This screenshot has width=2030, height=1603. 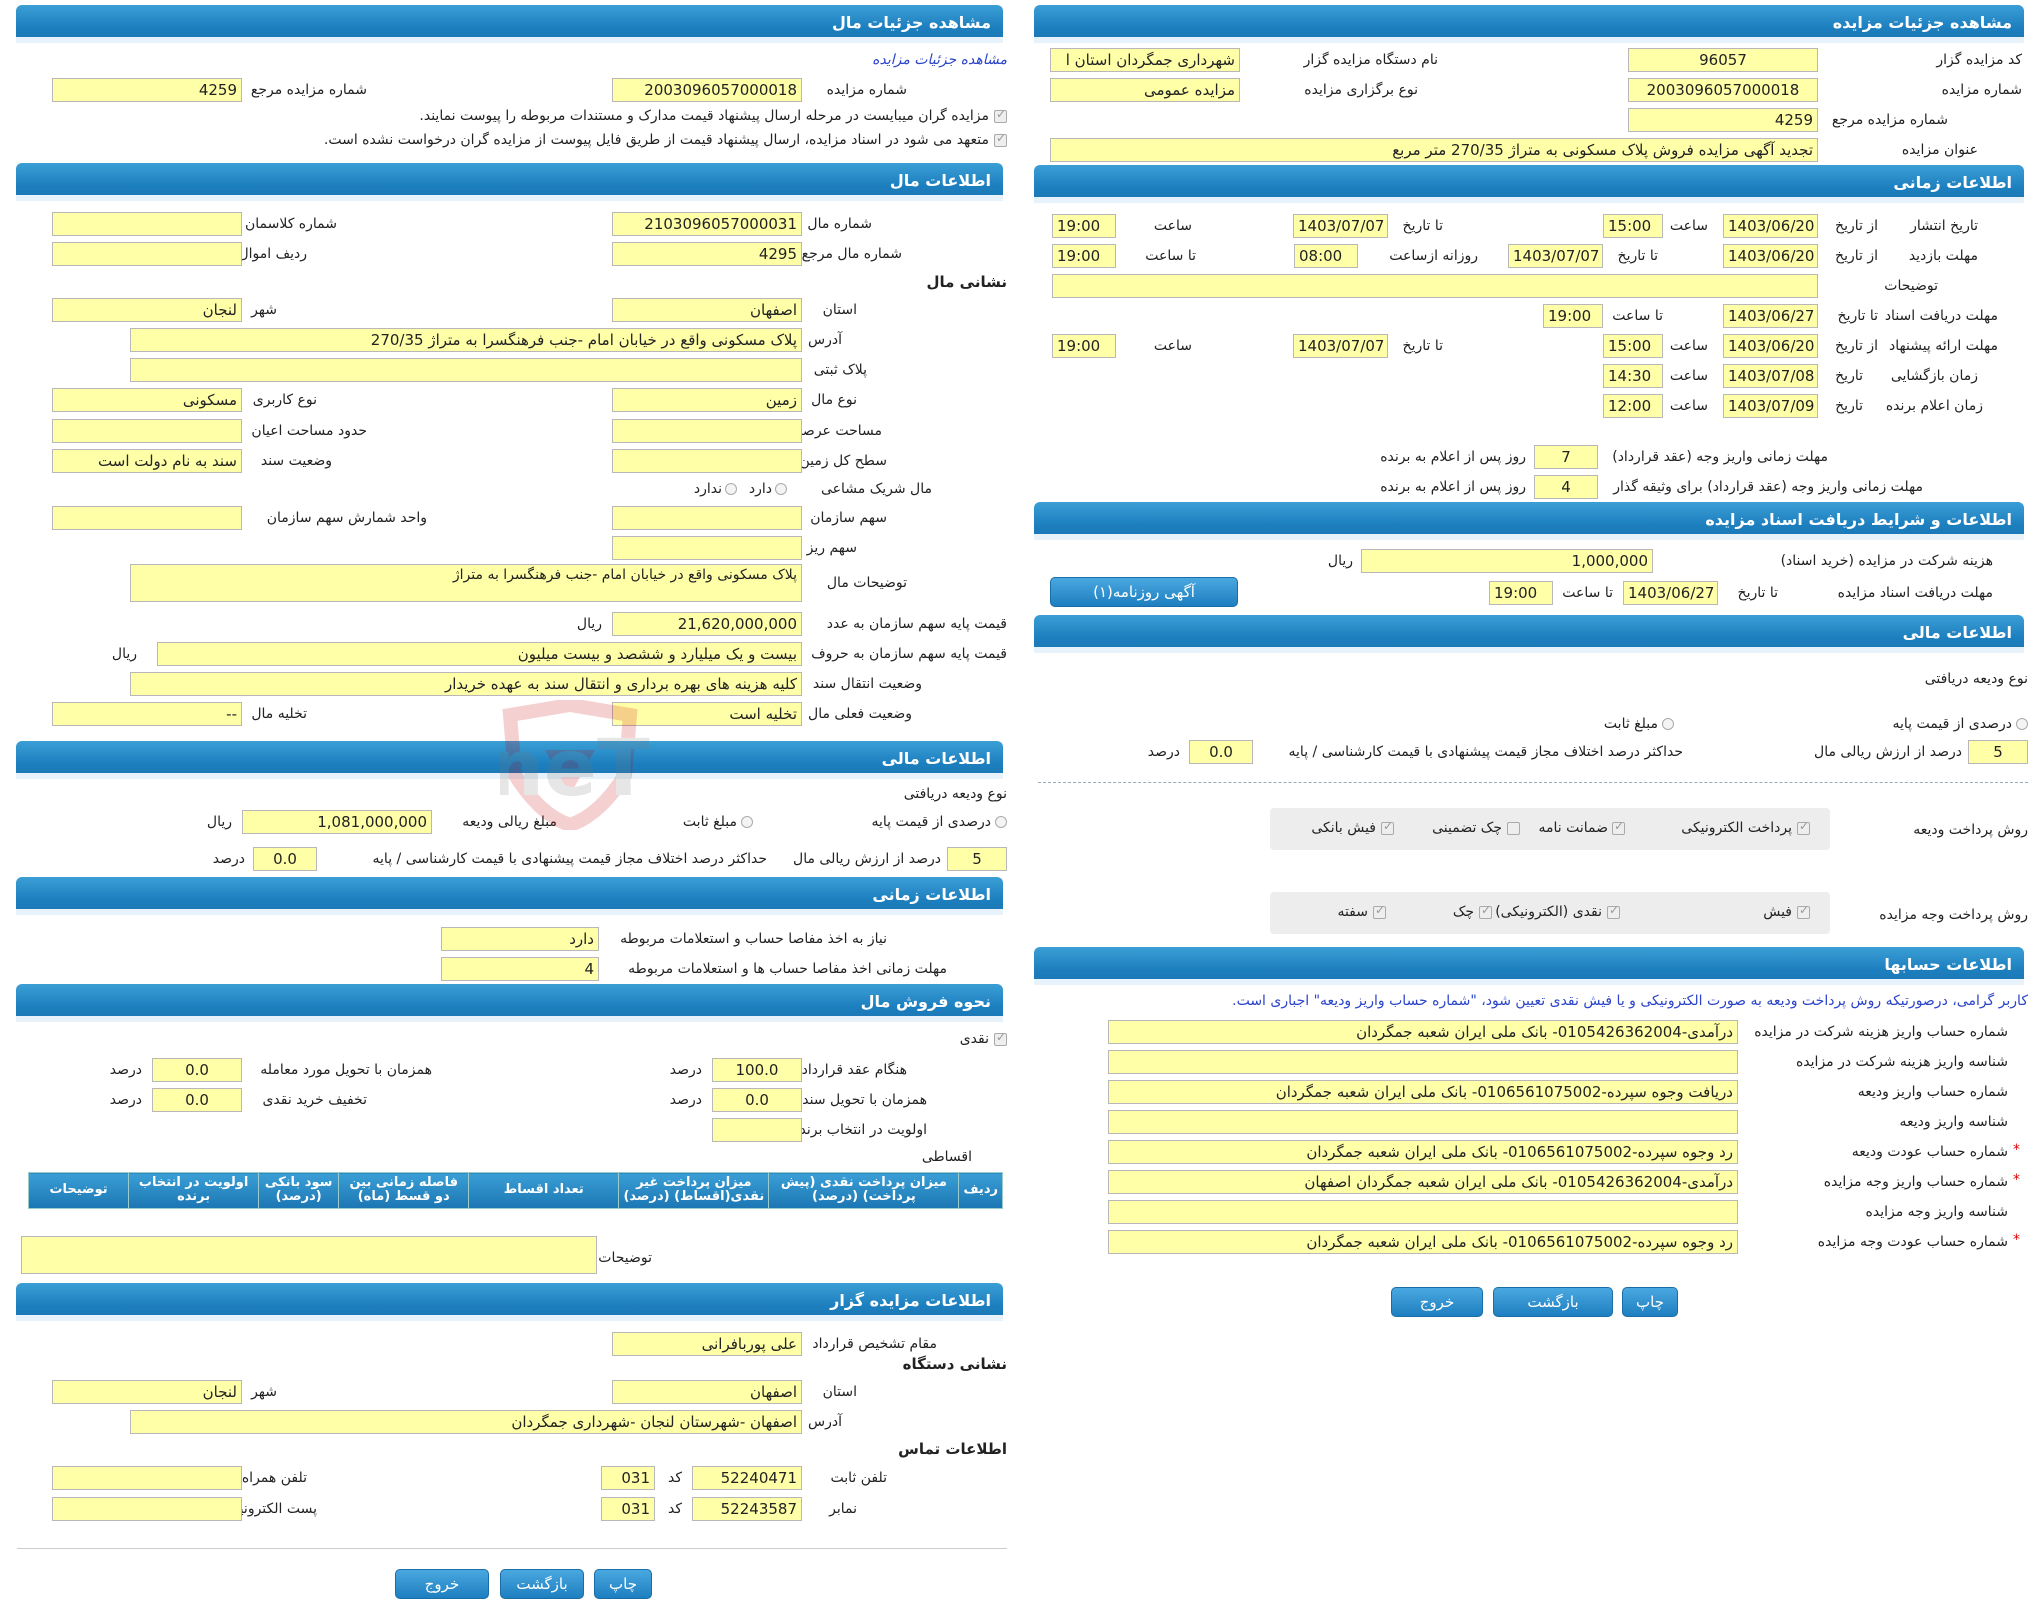 What do you see at coordinates (147, 431) in the screenshot?
I see `building-field` at bounding box center [147, 431].